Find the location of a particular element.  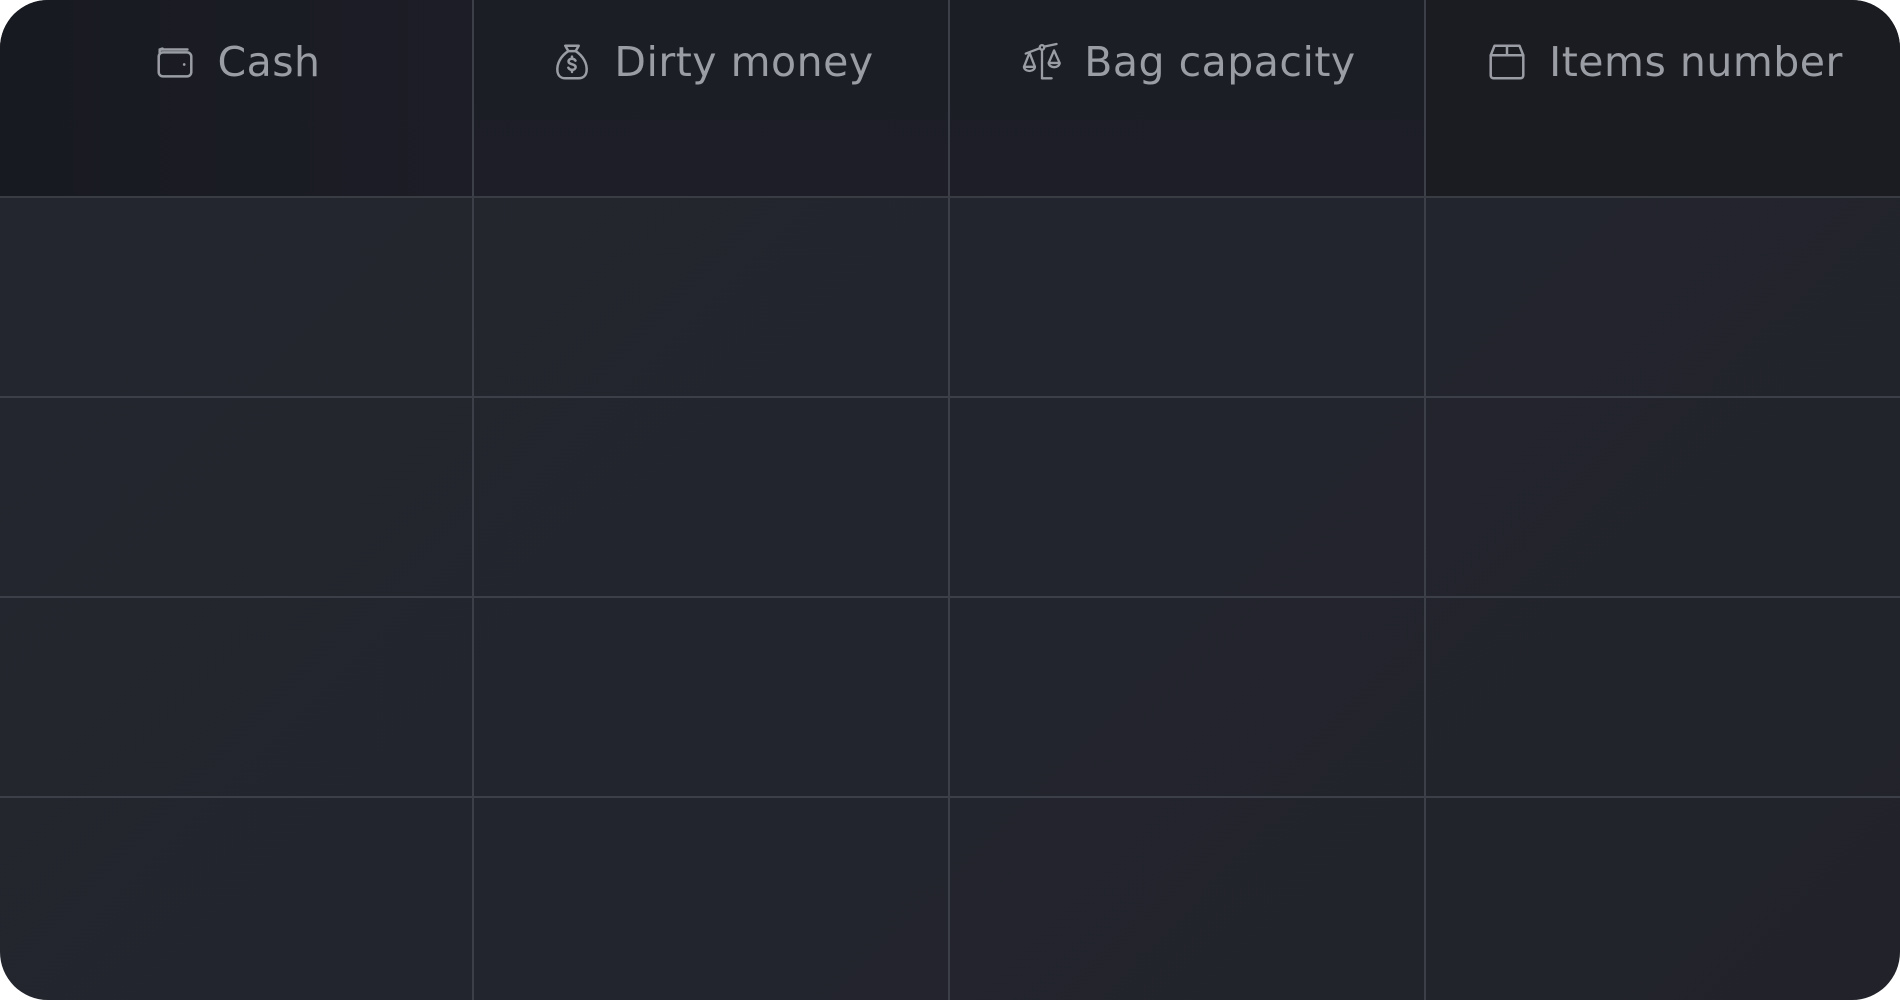

column-header-label: Dirty money is located at coordinates (744, 62).